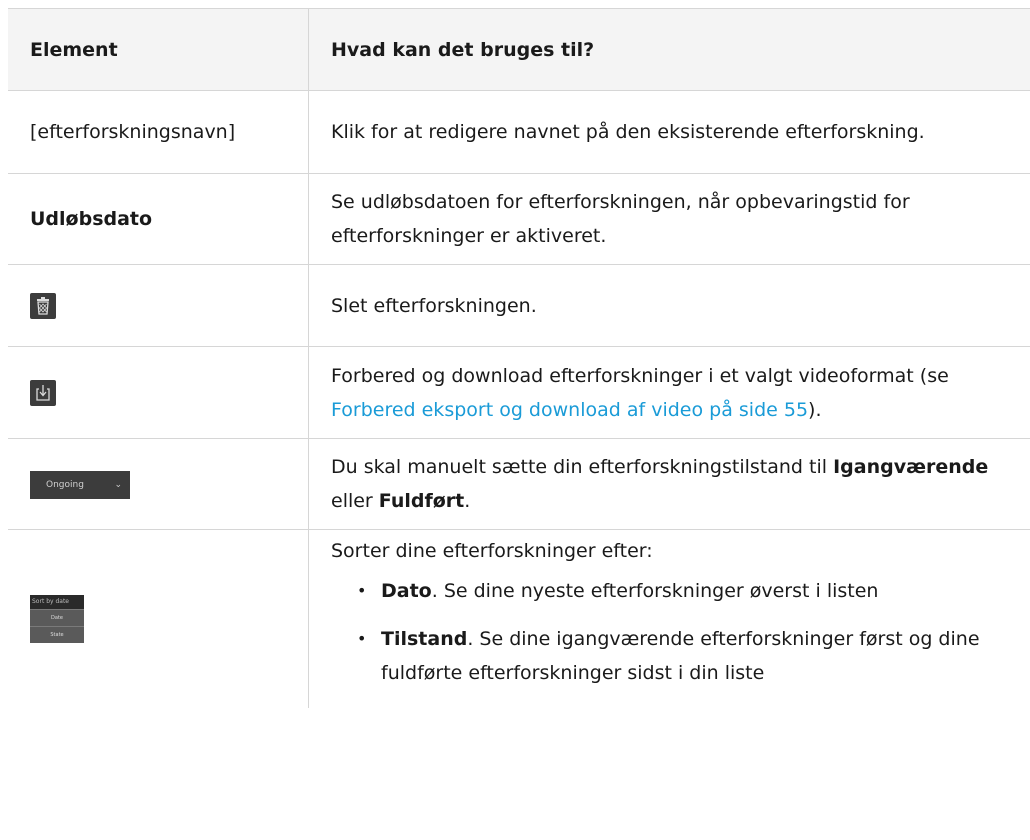  I want to click on element-cell: Sort by date Date State, so click(158, 618).